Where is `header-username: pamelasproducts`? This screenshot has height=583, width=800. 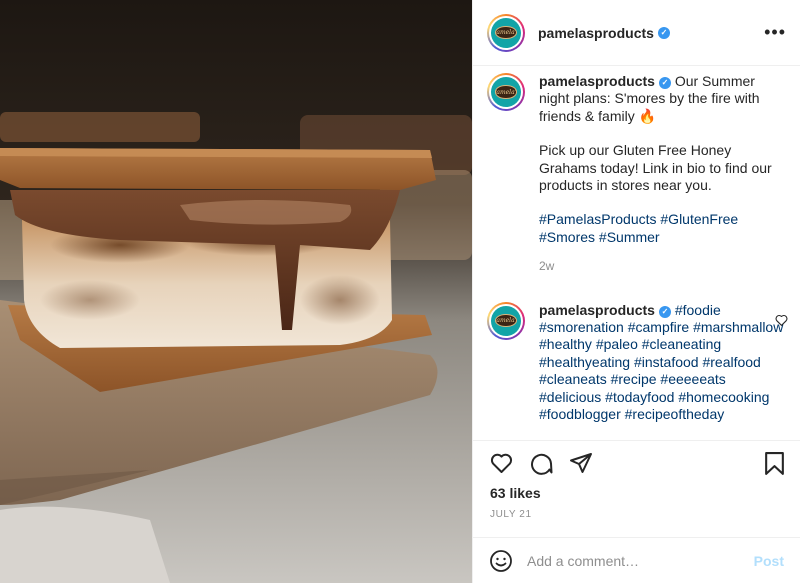
header-username: pamelasproducts is located at coordinates (596, 33).